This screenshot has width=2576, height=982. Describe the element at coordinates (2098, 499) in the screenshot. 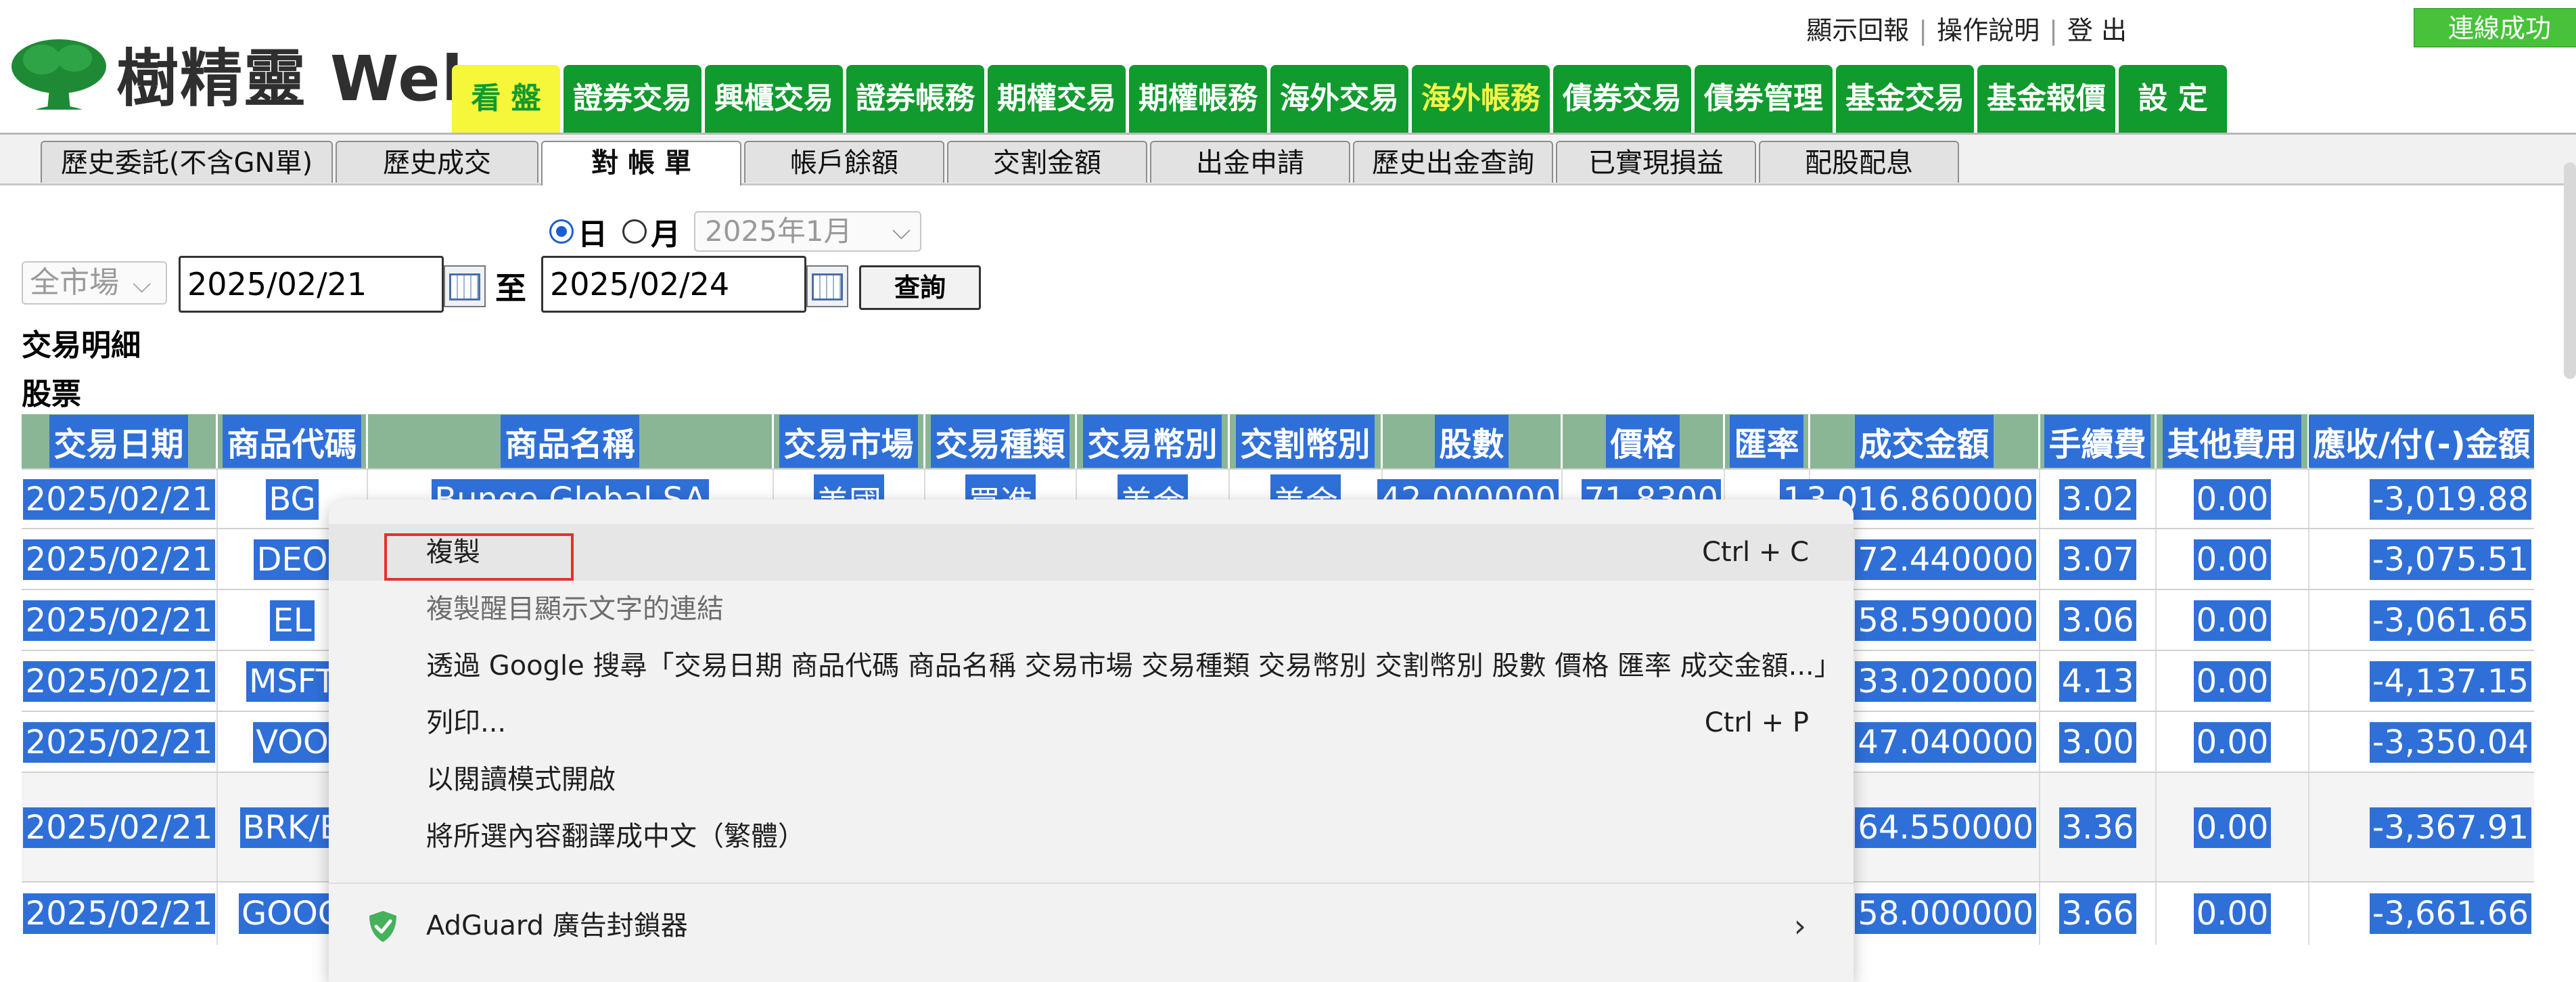

I see `cell-fee: 3.02` at that location.